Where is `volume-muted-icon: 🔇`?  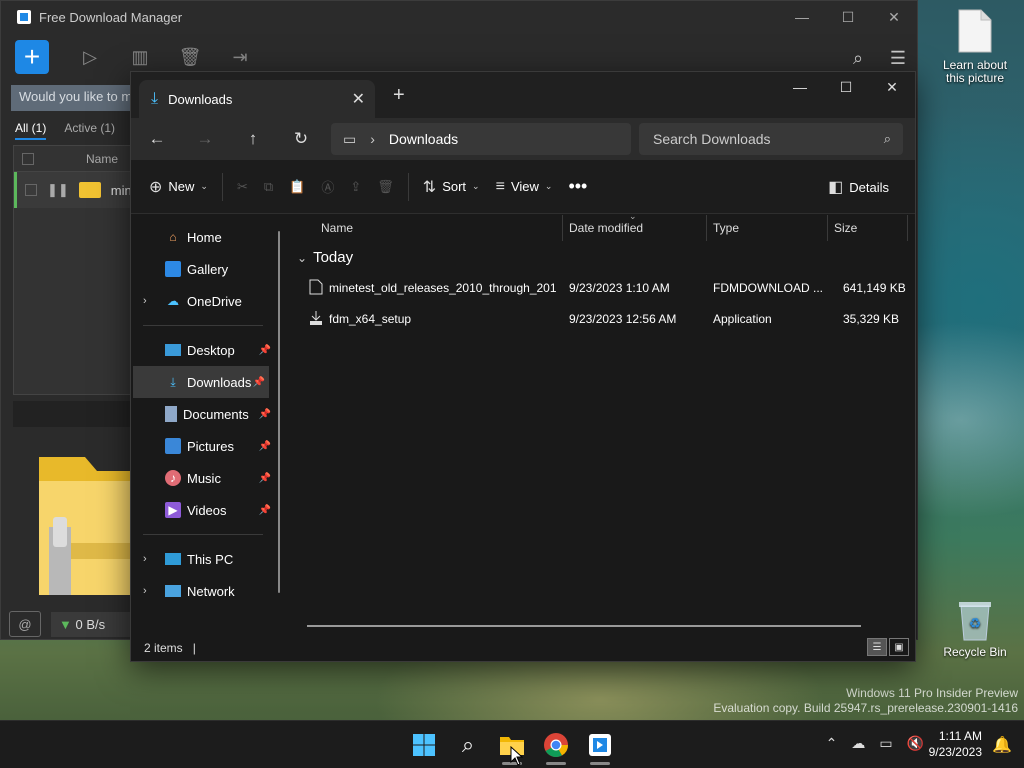
volume-muted-icon: 🔇 is located at coordinates (915, 743).